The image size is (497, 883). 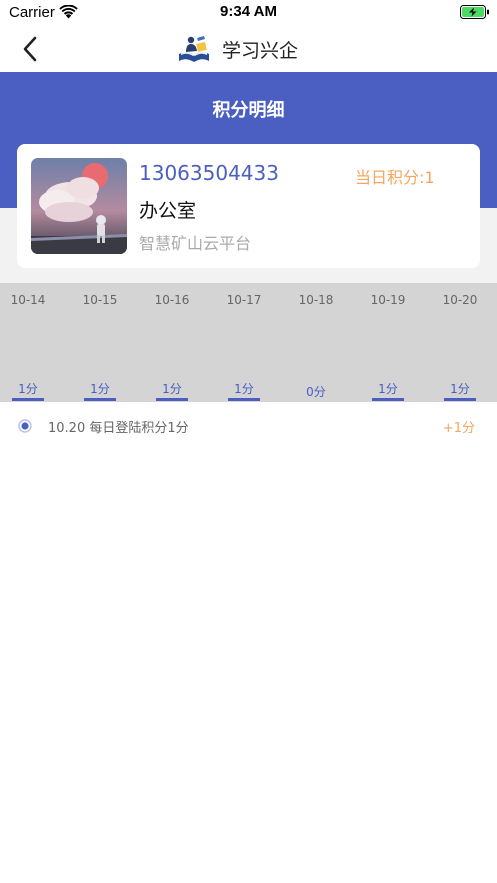 What do you see at coordinates (244, 300) in the screenshot?
I see `day-date: 10-17` at bounding box center [244, 300].